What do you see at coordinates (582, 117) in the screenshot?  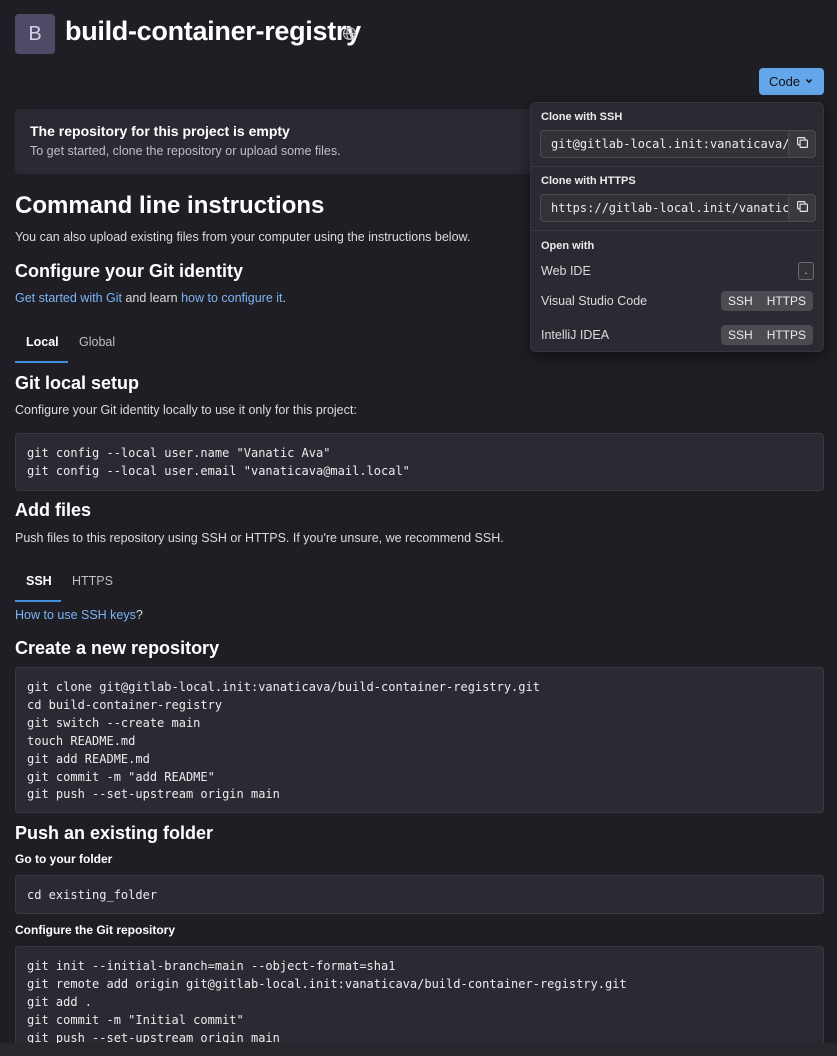 I see `clone-ssh-label: Clone with SSH` at bounding box center [582, 117].